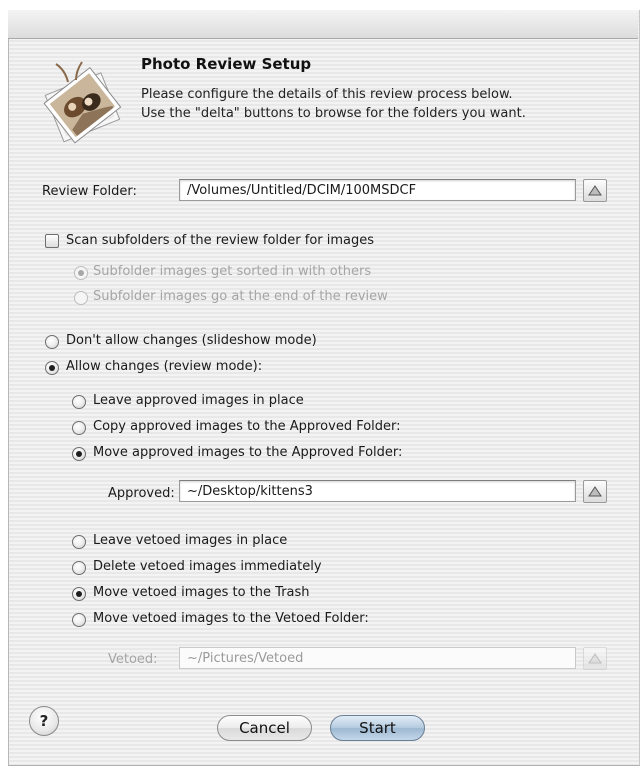 Image resolution: width=640 pixels, height=769 pixels. Describe the element at coordinates (52, 368) in the screenshot. I see `review-mode-radio` at that location.